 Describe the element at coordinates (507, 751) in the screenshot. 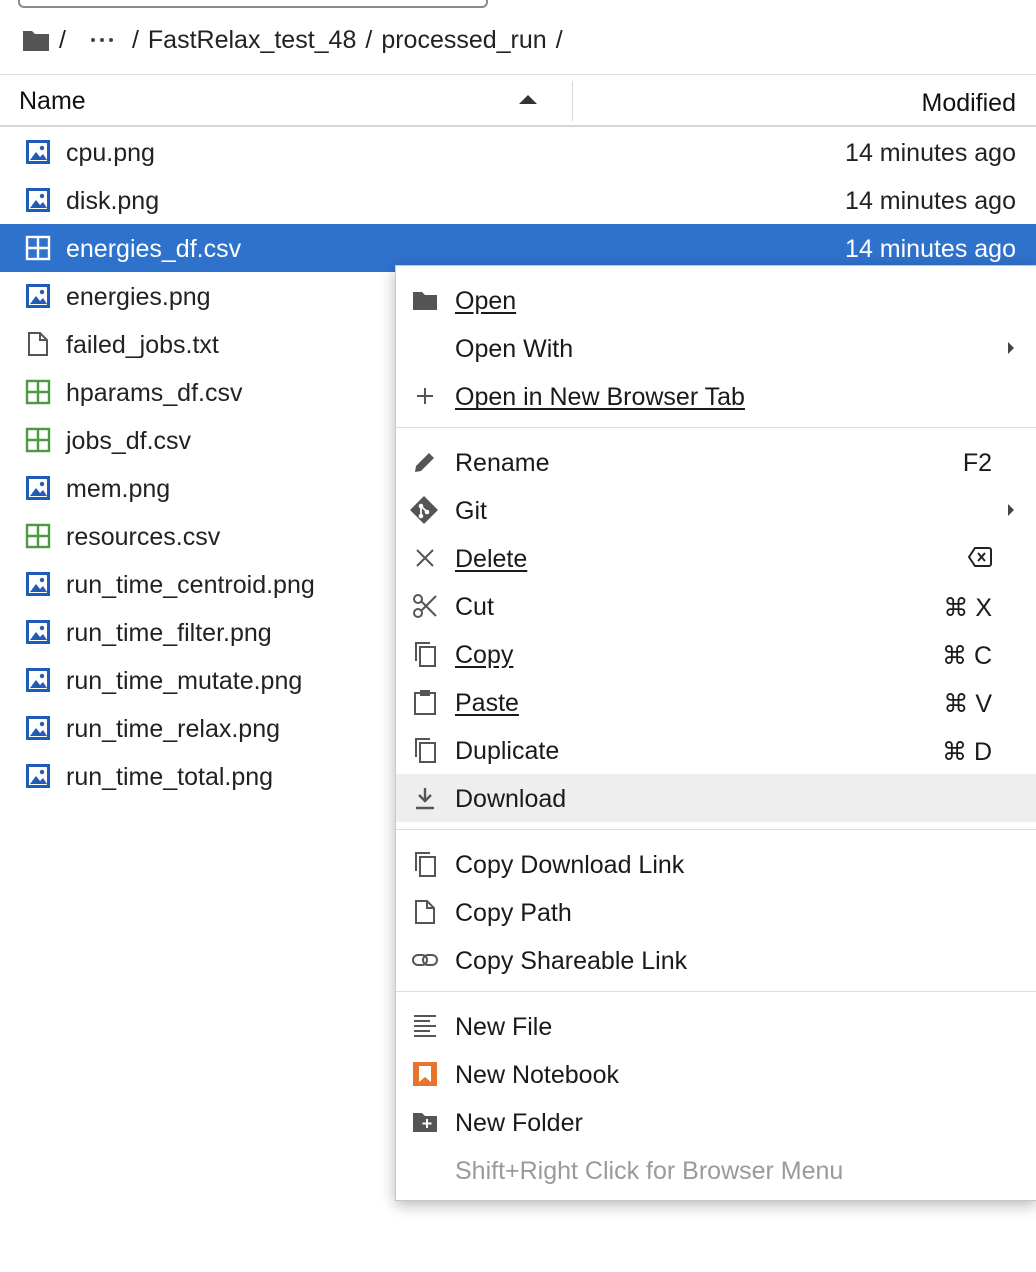

I see `menu-label-duplicate: Duplicate` at that location.